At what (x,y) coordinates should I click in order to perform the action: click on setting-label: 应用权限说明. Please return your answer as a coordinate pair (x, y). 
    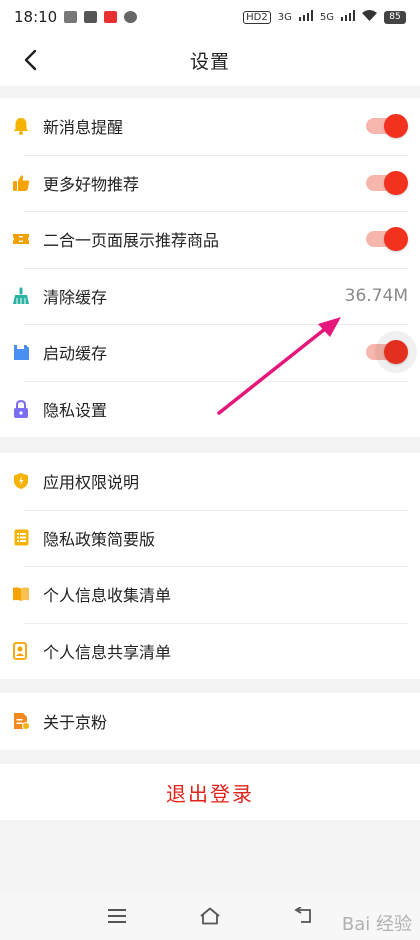
    Looking at the image, I should click on (91, 483).